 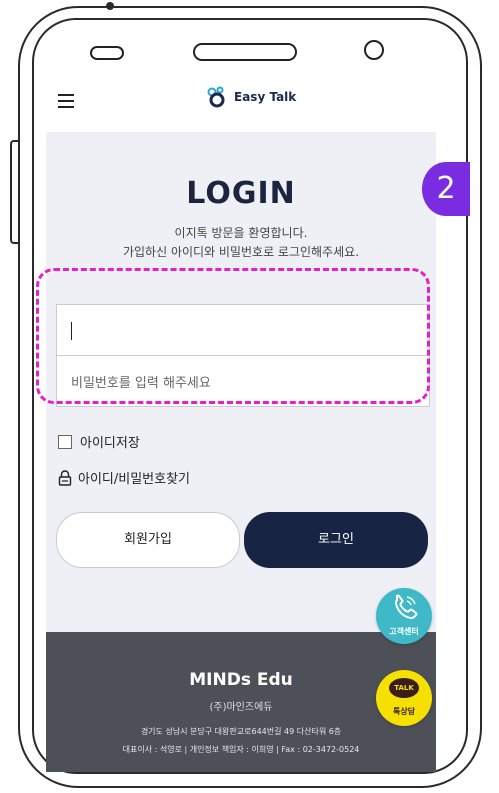 I want to click on login-button: 로그인, so click(x=336, y=540).